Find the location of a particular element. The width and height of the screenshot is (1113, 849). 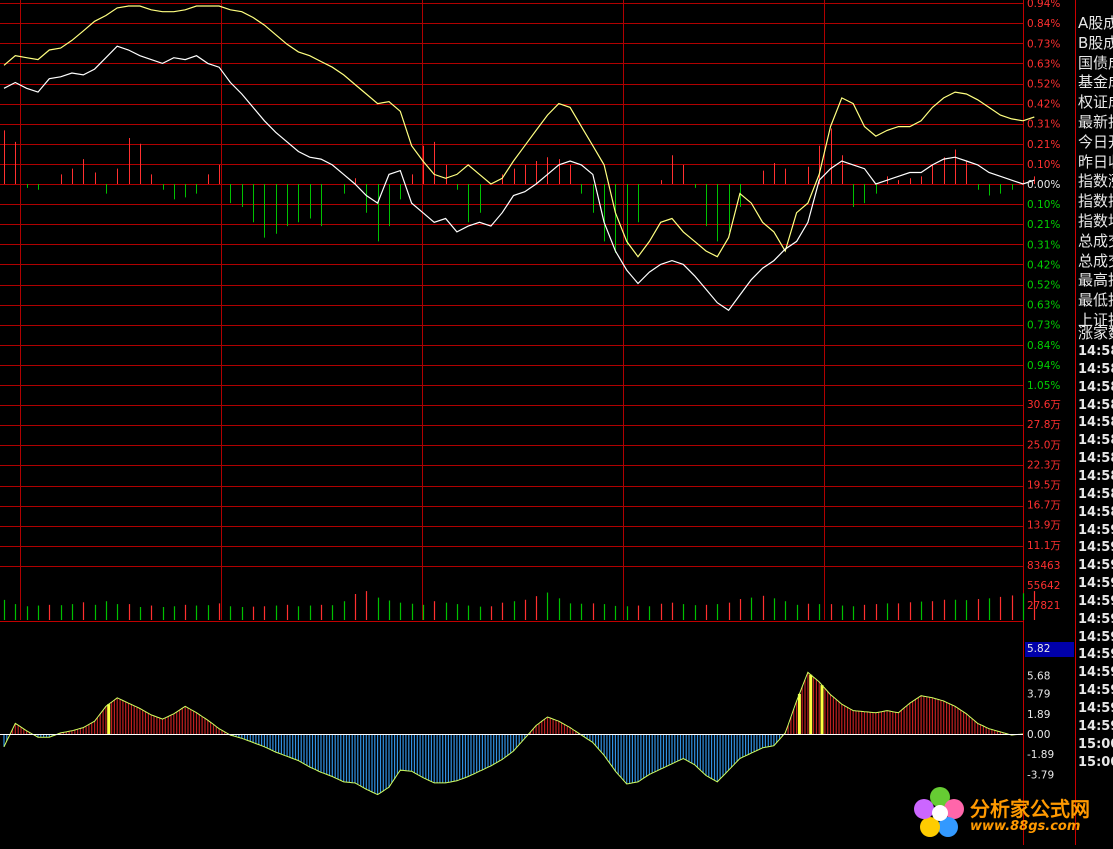

side-panel-item: 最新指 is located at coordinates (1095, 122).